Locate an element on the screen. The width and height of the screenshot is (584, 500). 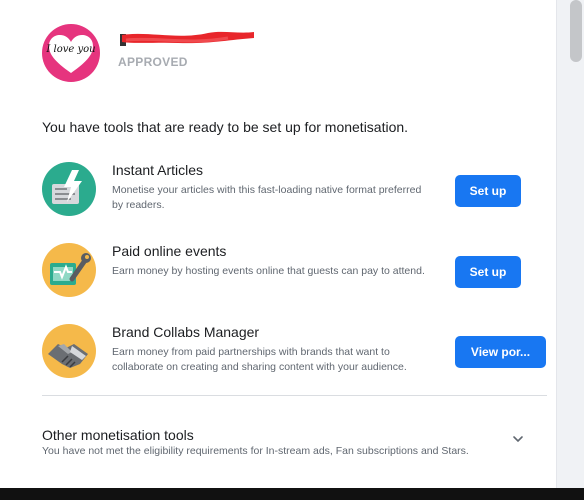
handshake-icon is located at coordinates (69, 351).